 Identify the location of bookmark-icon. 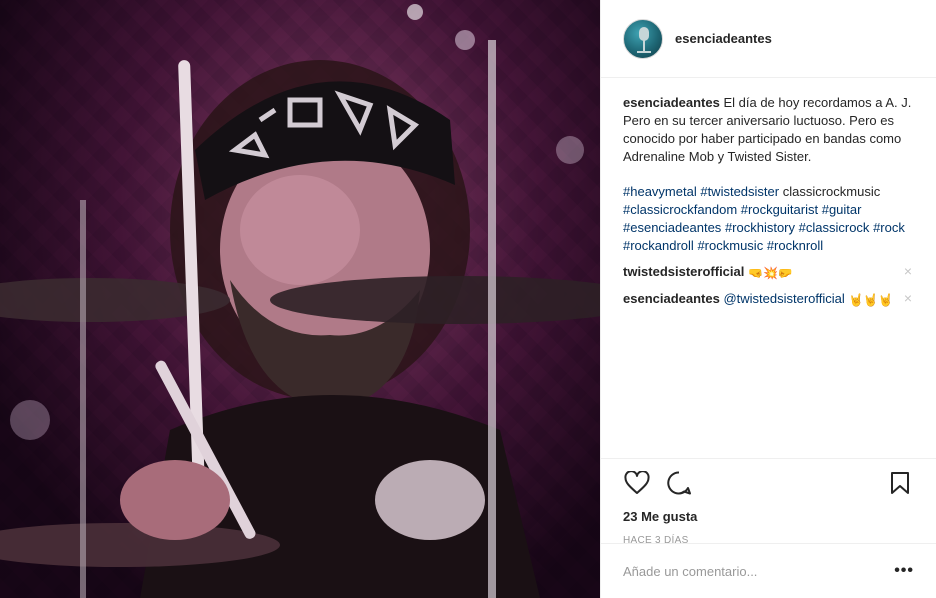
(900, 483).